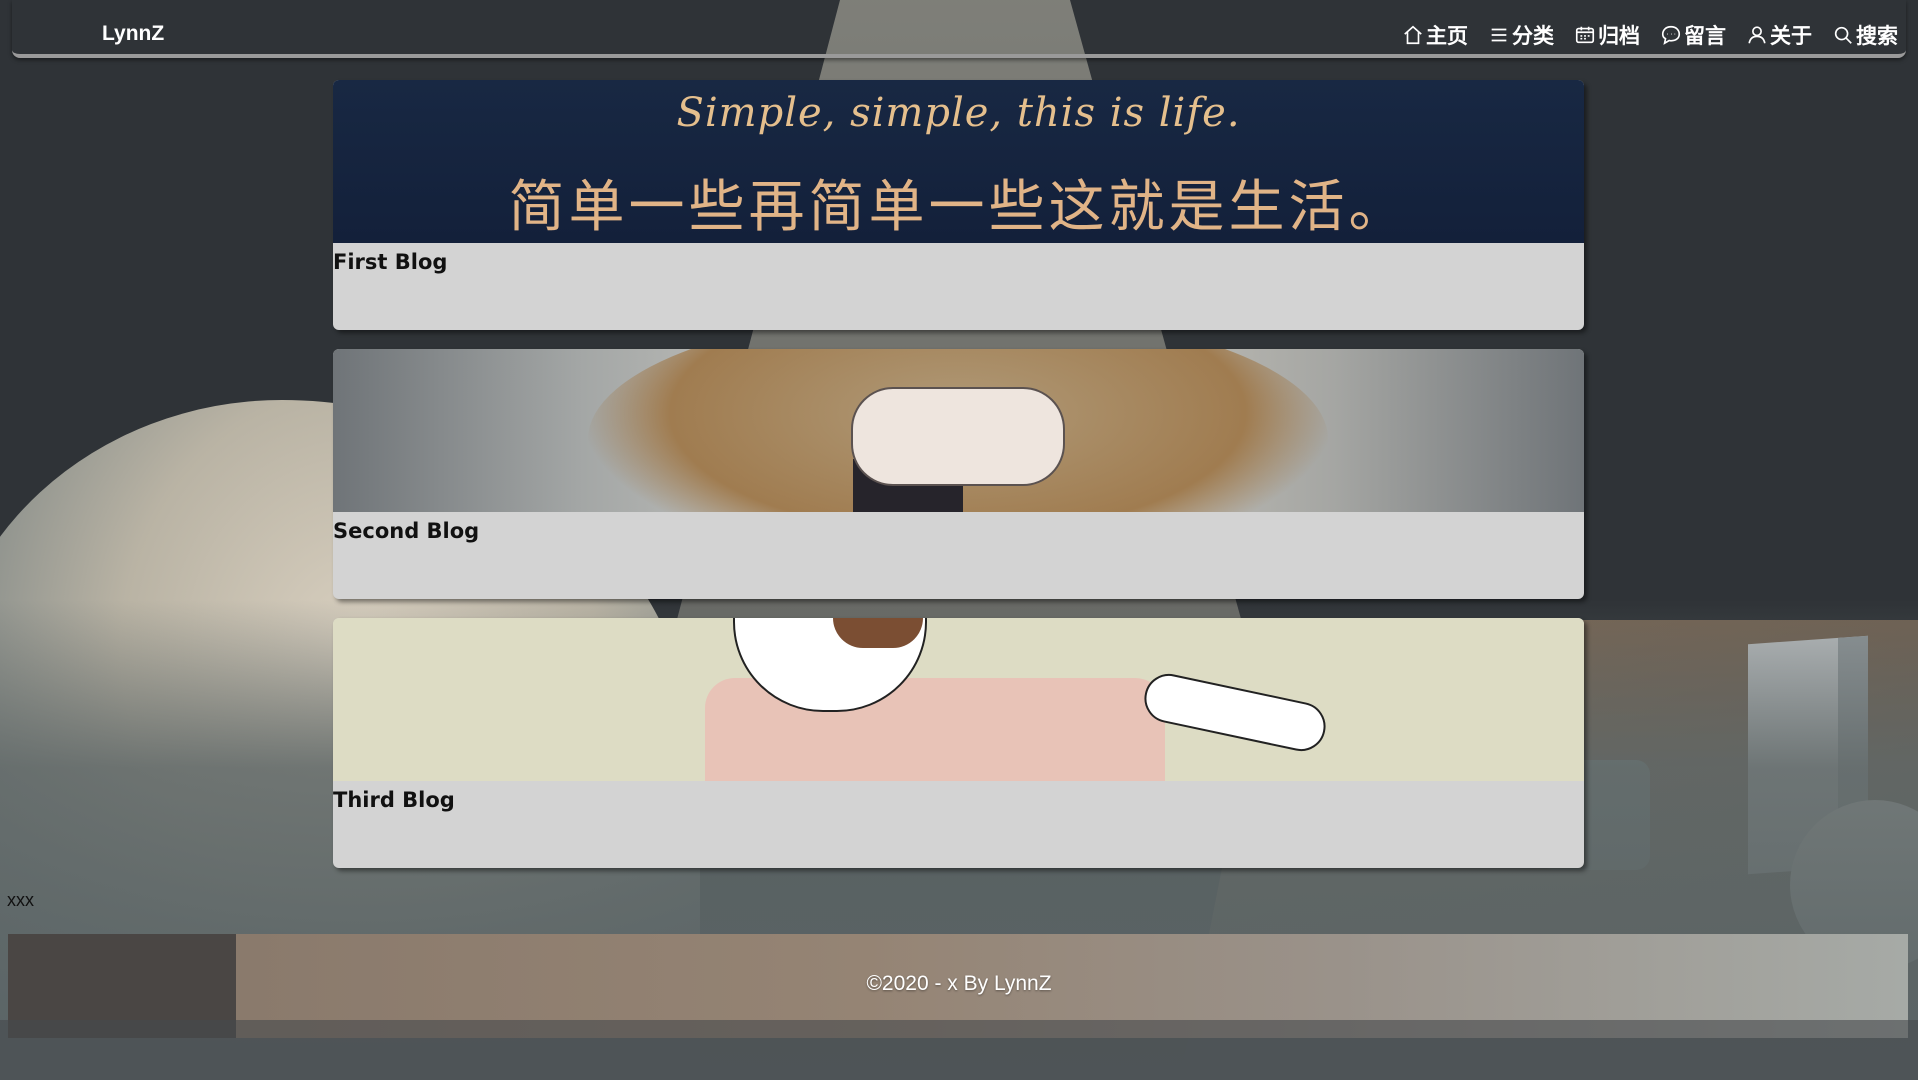 The width and height of the screenshot is (1918, 1080). I want to click on nav-search: 搜索, so click(1865, 35).